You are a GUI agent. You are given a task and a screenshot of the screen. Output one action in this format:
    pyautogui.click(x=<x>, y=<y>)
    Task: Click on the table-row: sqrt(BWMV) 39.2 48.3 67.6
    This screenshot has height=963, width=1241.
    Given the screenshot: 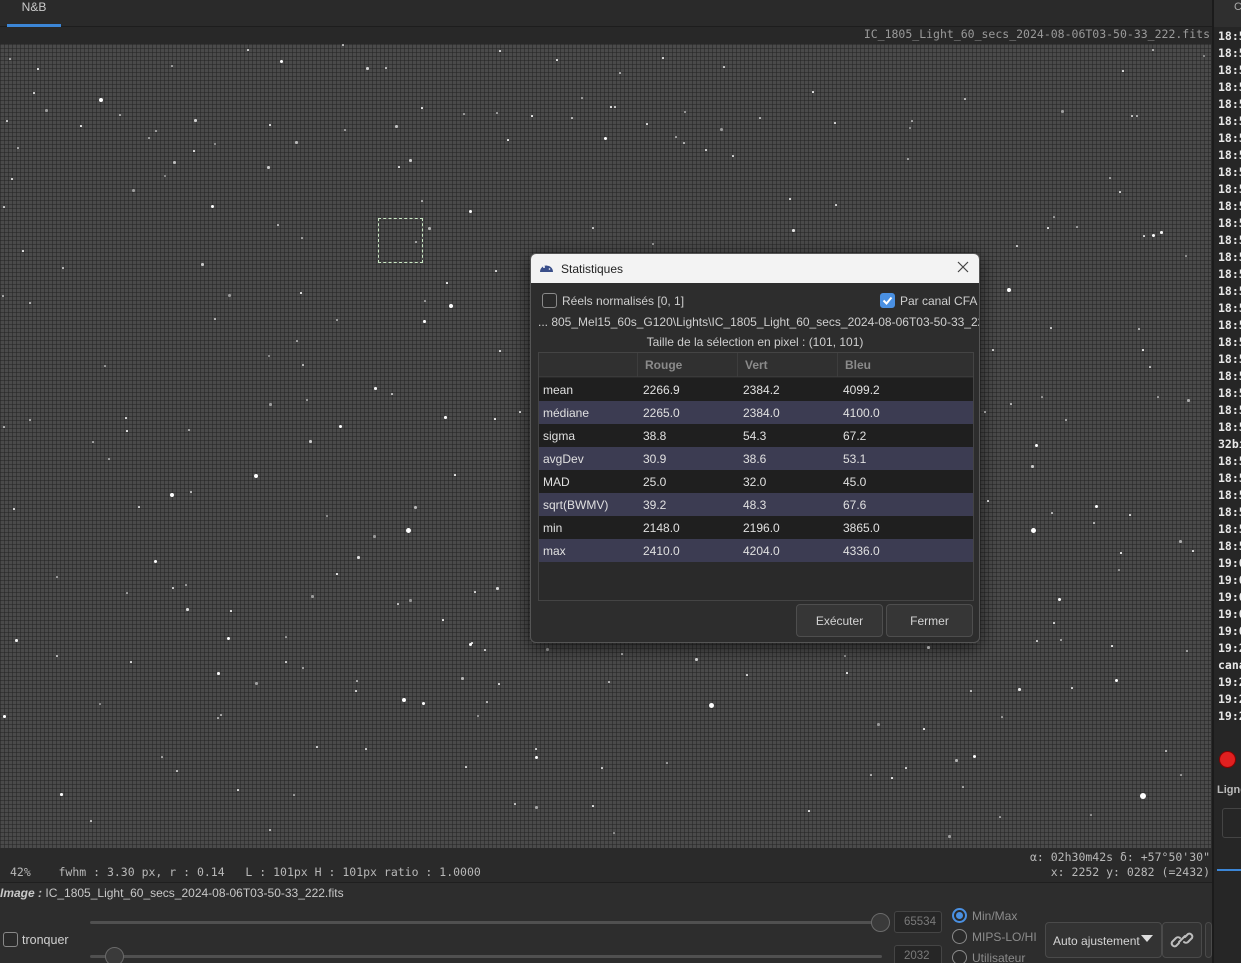 What is the action you would take?
    pyautogui.click(x=756, y=504)
    